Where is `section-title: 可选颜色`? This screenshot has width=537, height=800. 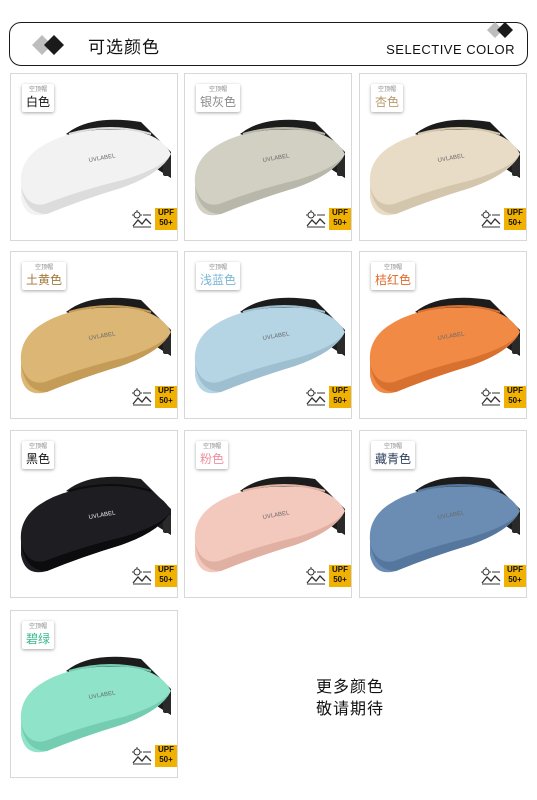
section-title: 可选颜色 is located at coordinates (124, 48).